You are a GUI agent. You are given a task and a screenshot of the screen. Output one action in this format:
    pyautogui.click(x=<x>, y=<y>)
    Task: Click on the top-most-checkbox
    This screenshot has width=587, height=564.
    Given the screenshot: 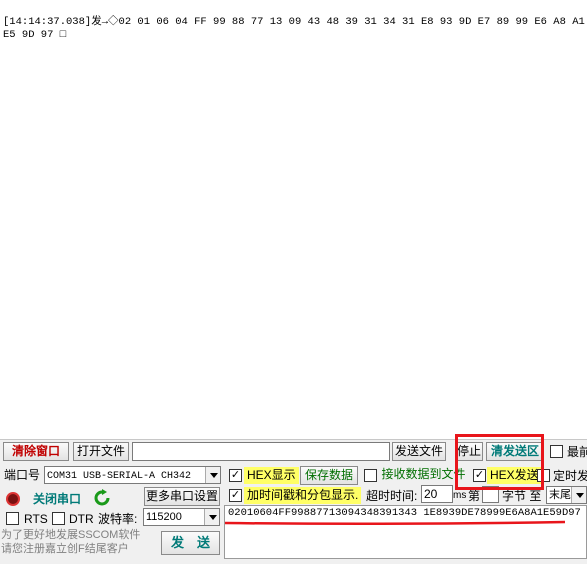 What is the action you would take?
    pyautogui.click(x=556, y=451)
    